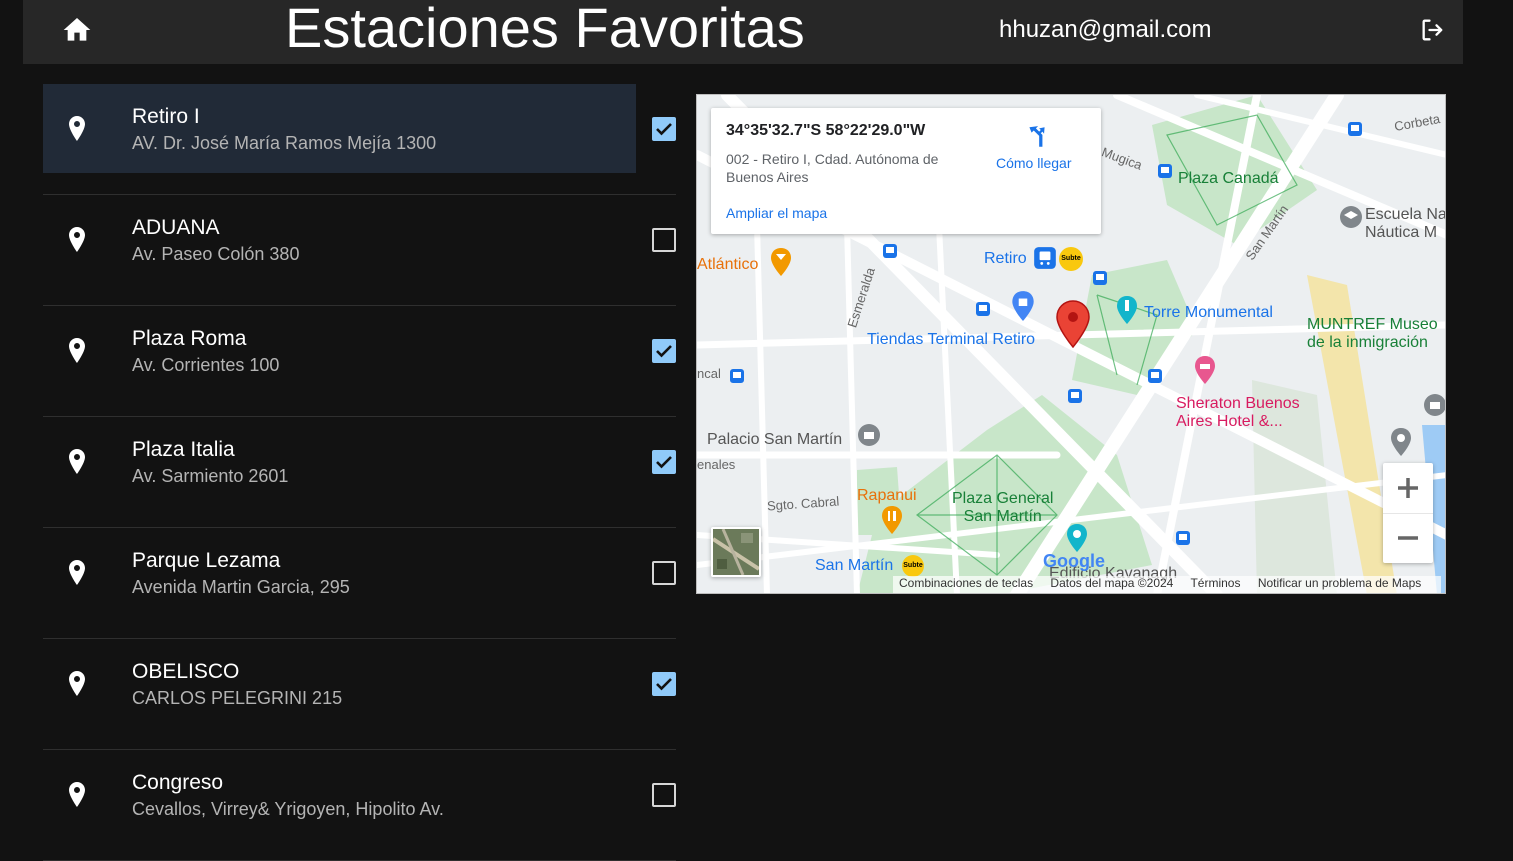 The image size is (1513, 861). Describe the element at coordinates (189, 338) in the screenshot. I see `station-name: Plaza Roma` at that location.